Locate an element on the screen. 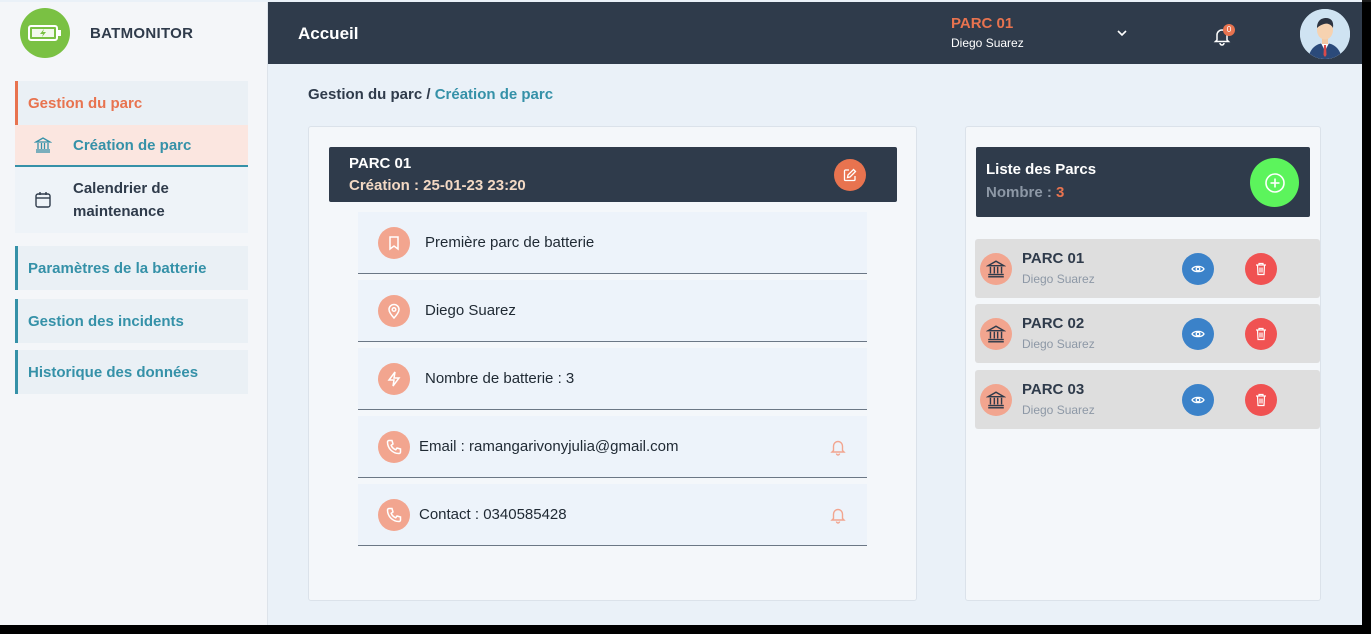 The height and width of the screenshot is (634, 1371). info-description: Première parc de batterie is located at coordinates (510, 242).